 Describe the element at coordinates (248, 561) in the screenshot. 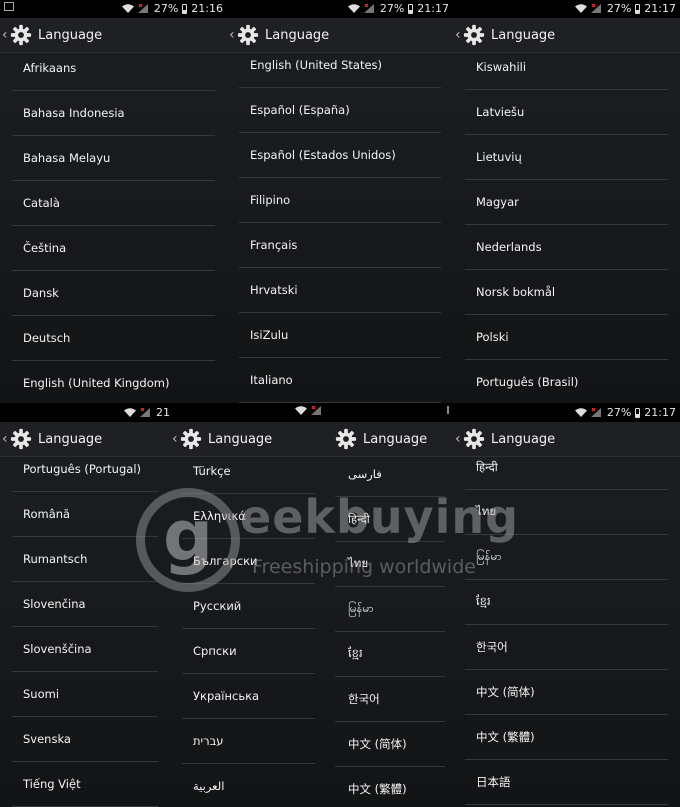

I see `list-item: Български` at that location.